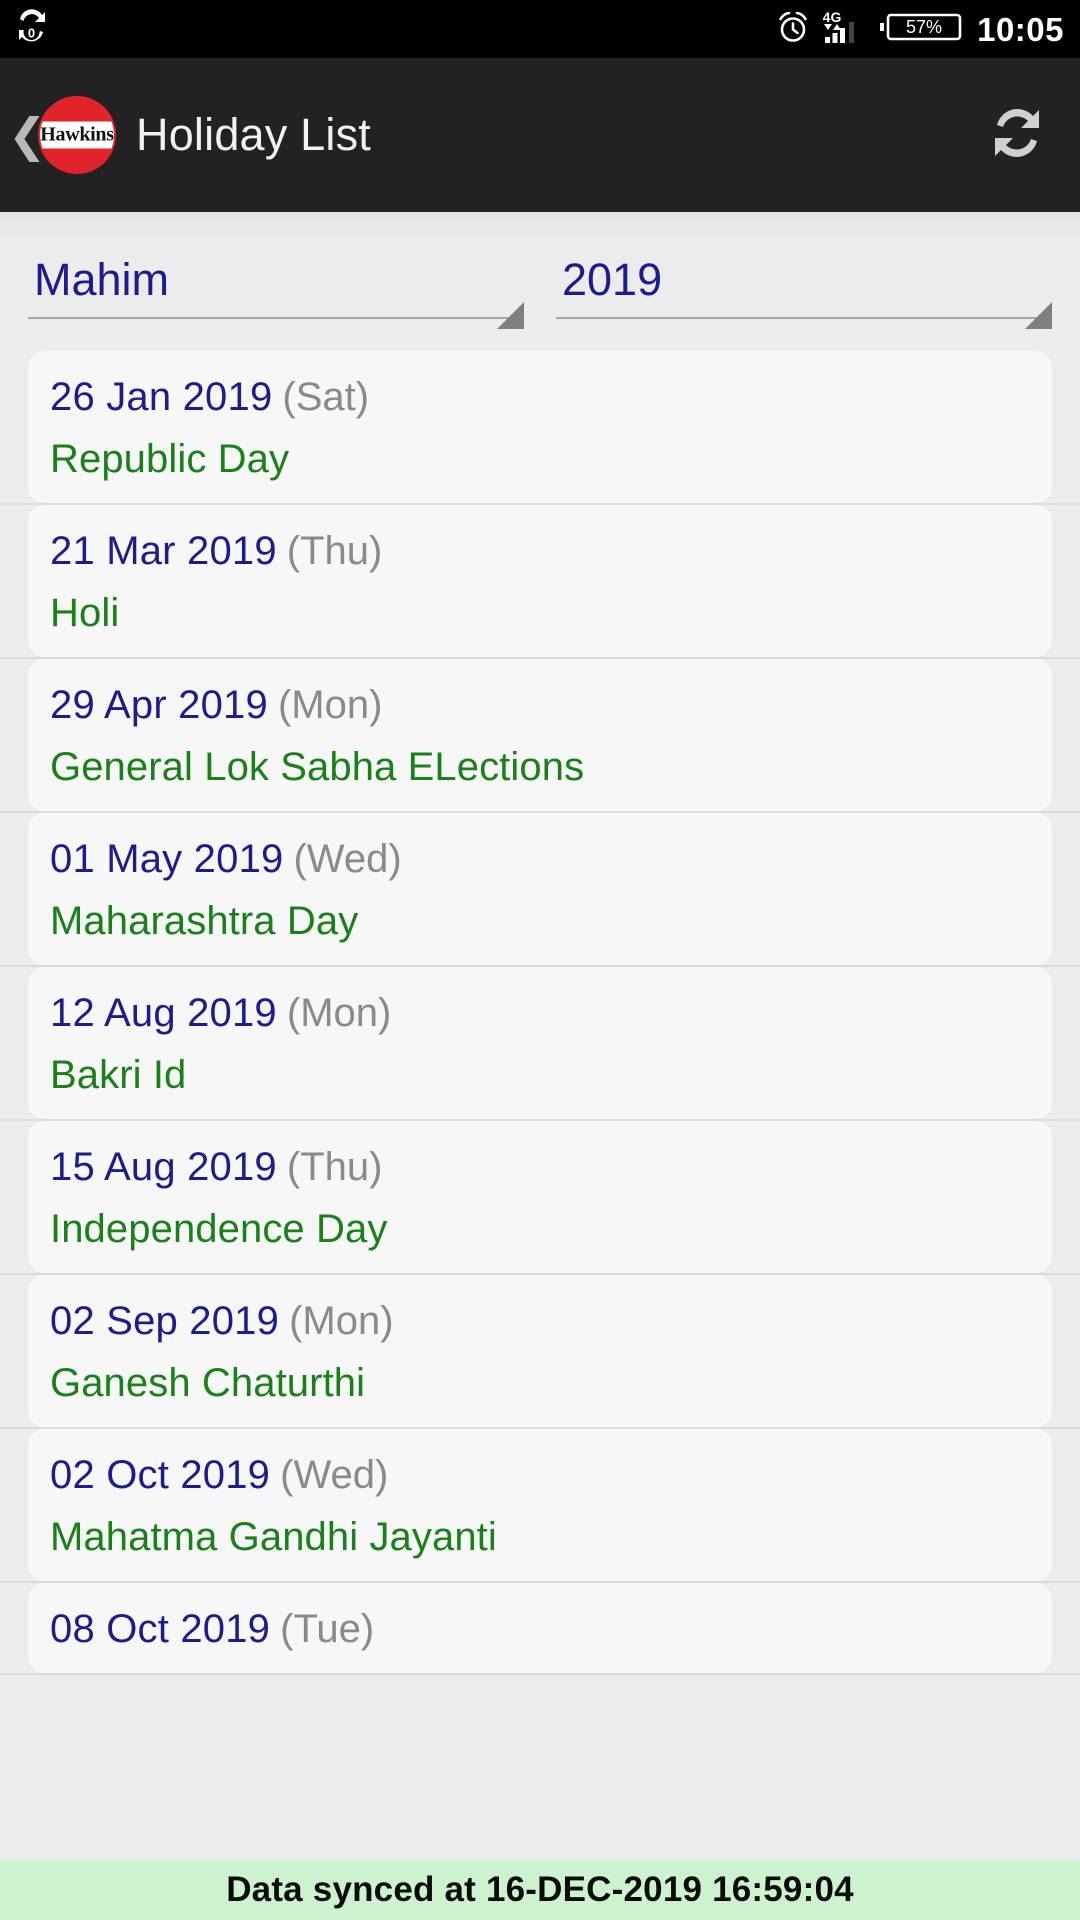 Image resolution: width=1080 pixels, height=1920 pixels. What do you see at coordinates (832, 17) in the screenshot?
I see `svg-text: 4G` at bounding box center [832, 17].